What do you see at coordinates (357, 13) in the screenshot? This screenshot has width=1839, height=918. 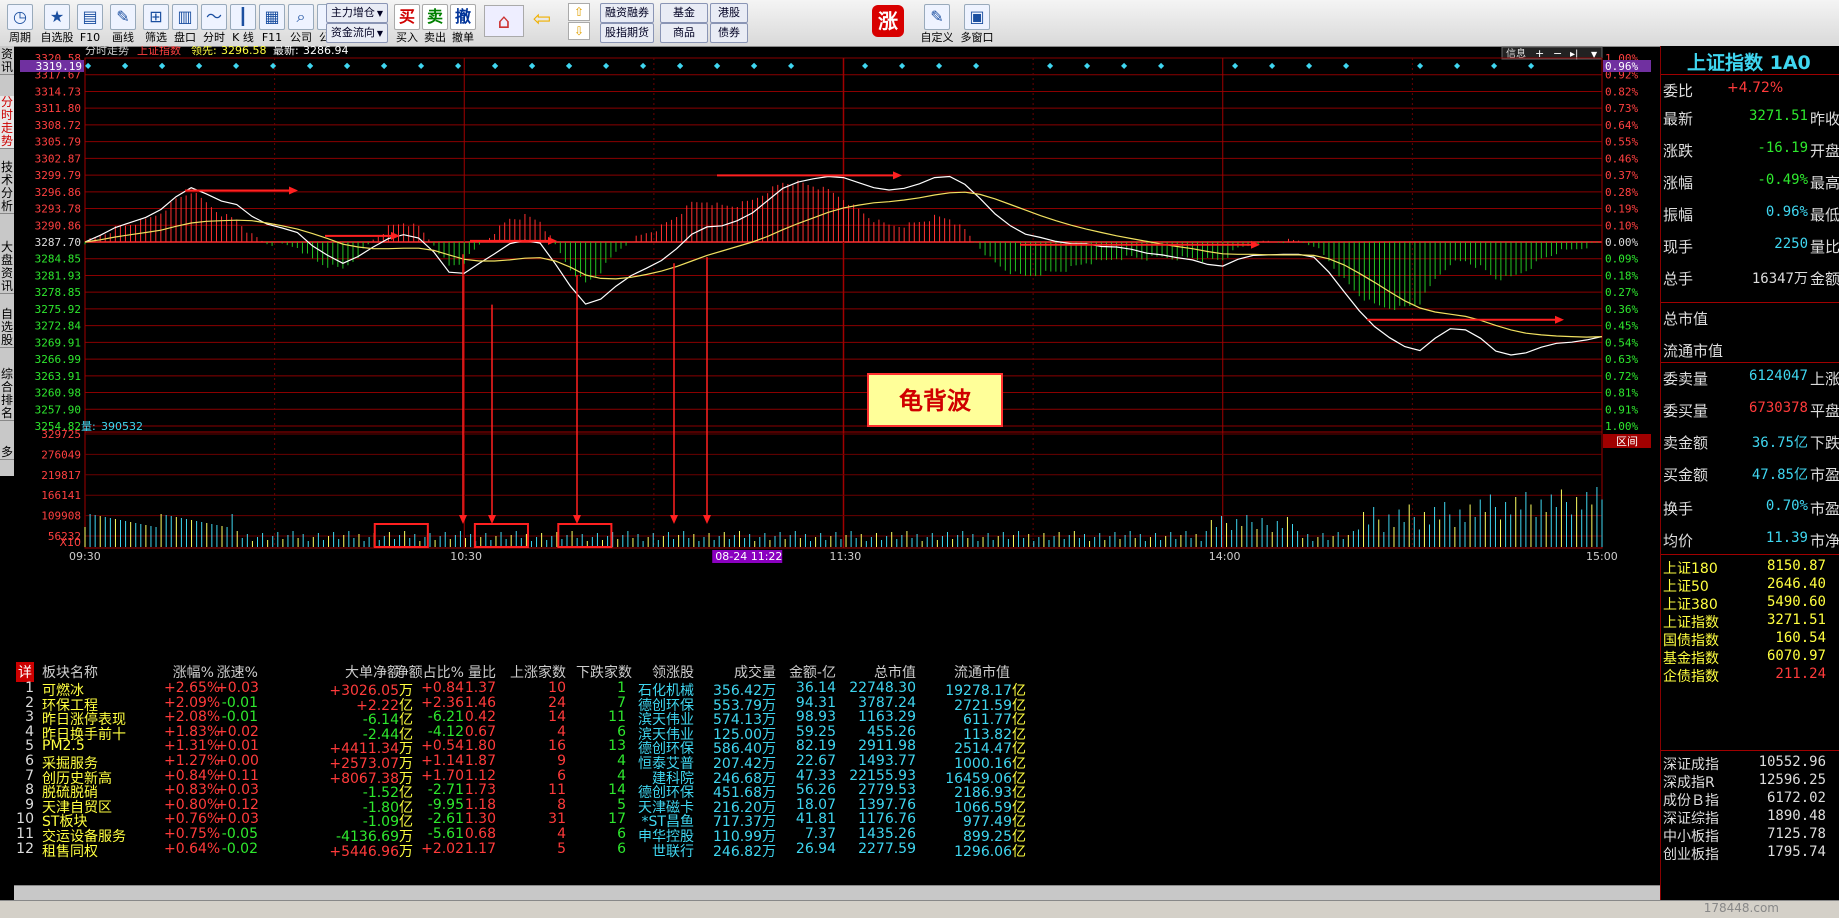 I see `indicator-dropdown-1: 主力增仓 ▼` at bounding box center [357, 13].